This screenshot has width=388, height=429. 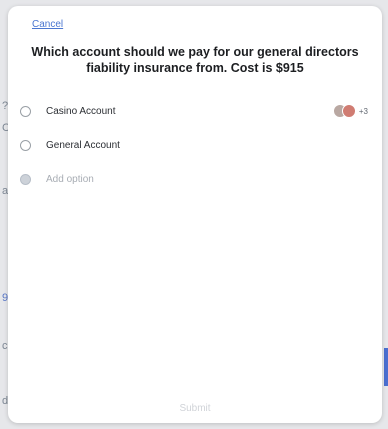 What do you see at coordinates (81, 111) in the screenshot?
I see `option-label: Casino Account` at bounding box center [81, 111].